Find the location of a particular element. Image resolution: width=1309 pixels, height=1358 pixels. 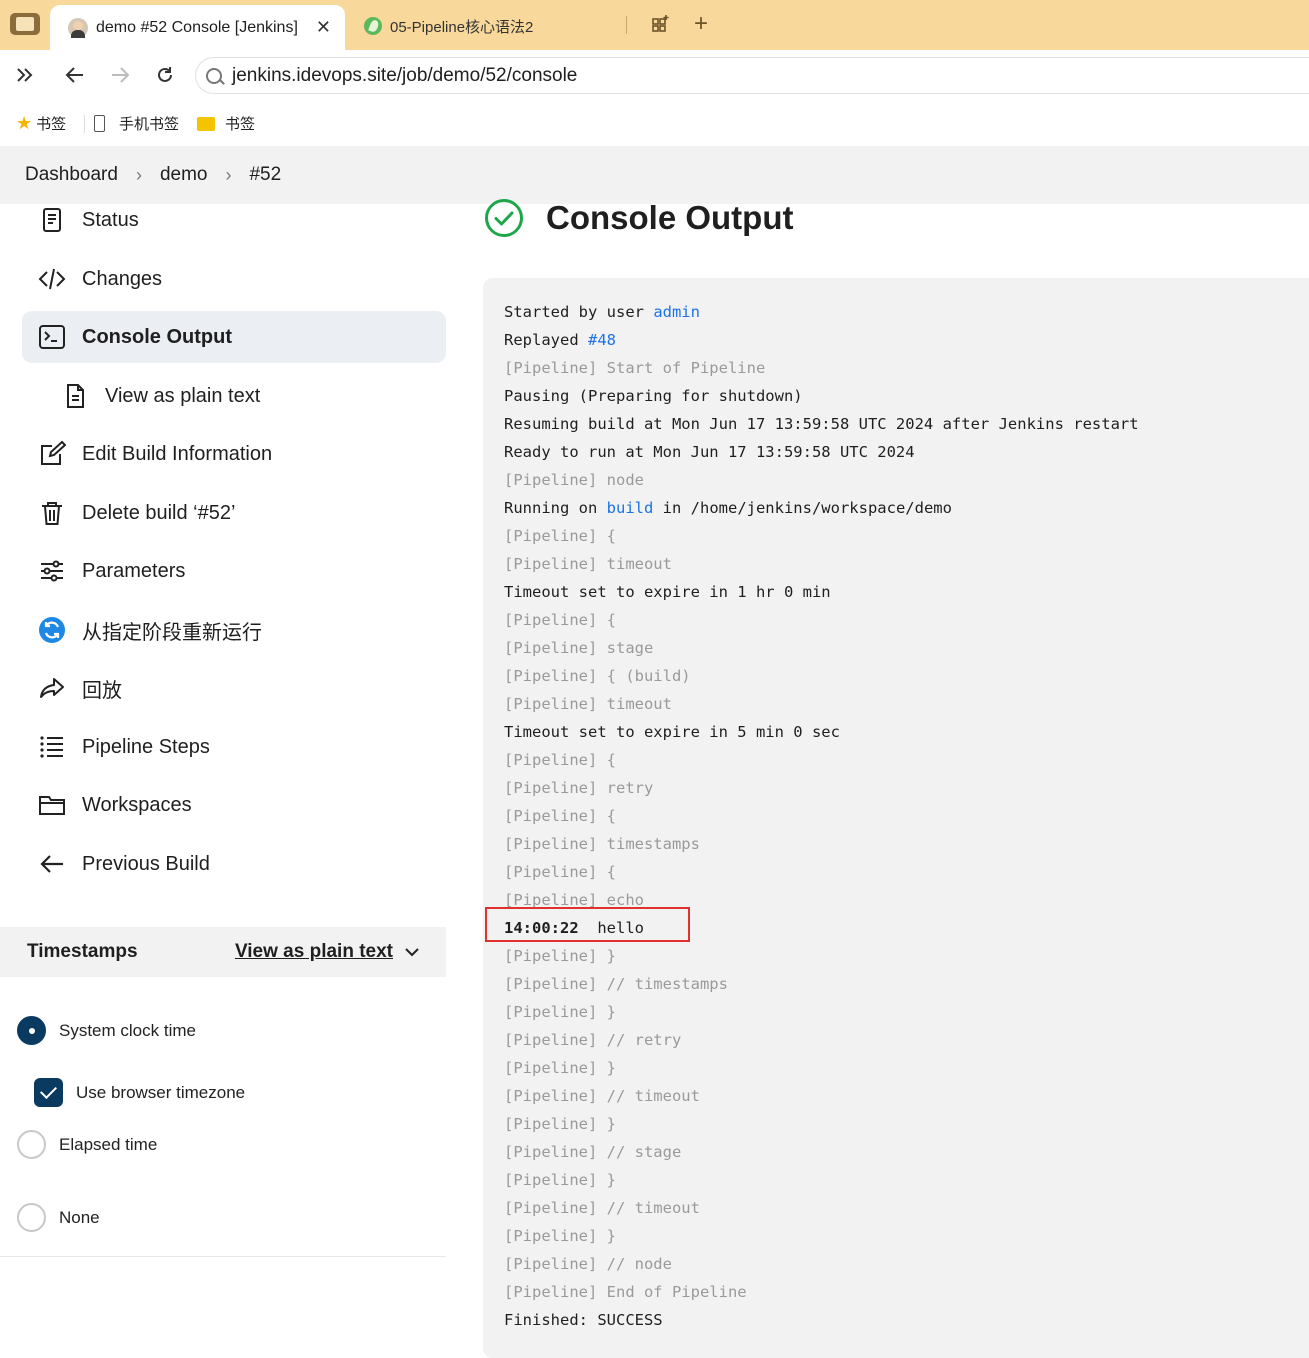

address-bar: jenkins.idevops.site/job/demo/52/console is located at coordinates (752, 75).